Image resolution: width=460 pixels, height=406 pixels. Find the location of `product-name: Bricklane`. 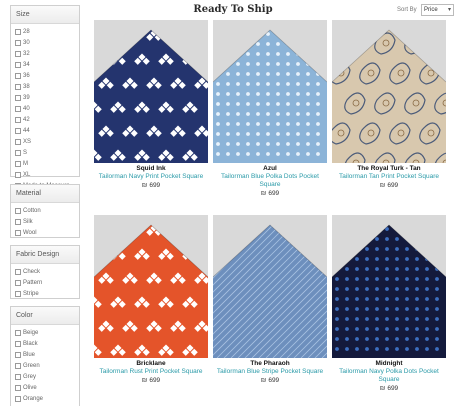

product-name: Bricklane is located at coordinates (151, 363).